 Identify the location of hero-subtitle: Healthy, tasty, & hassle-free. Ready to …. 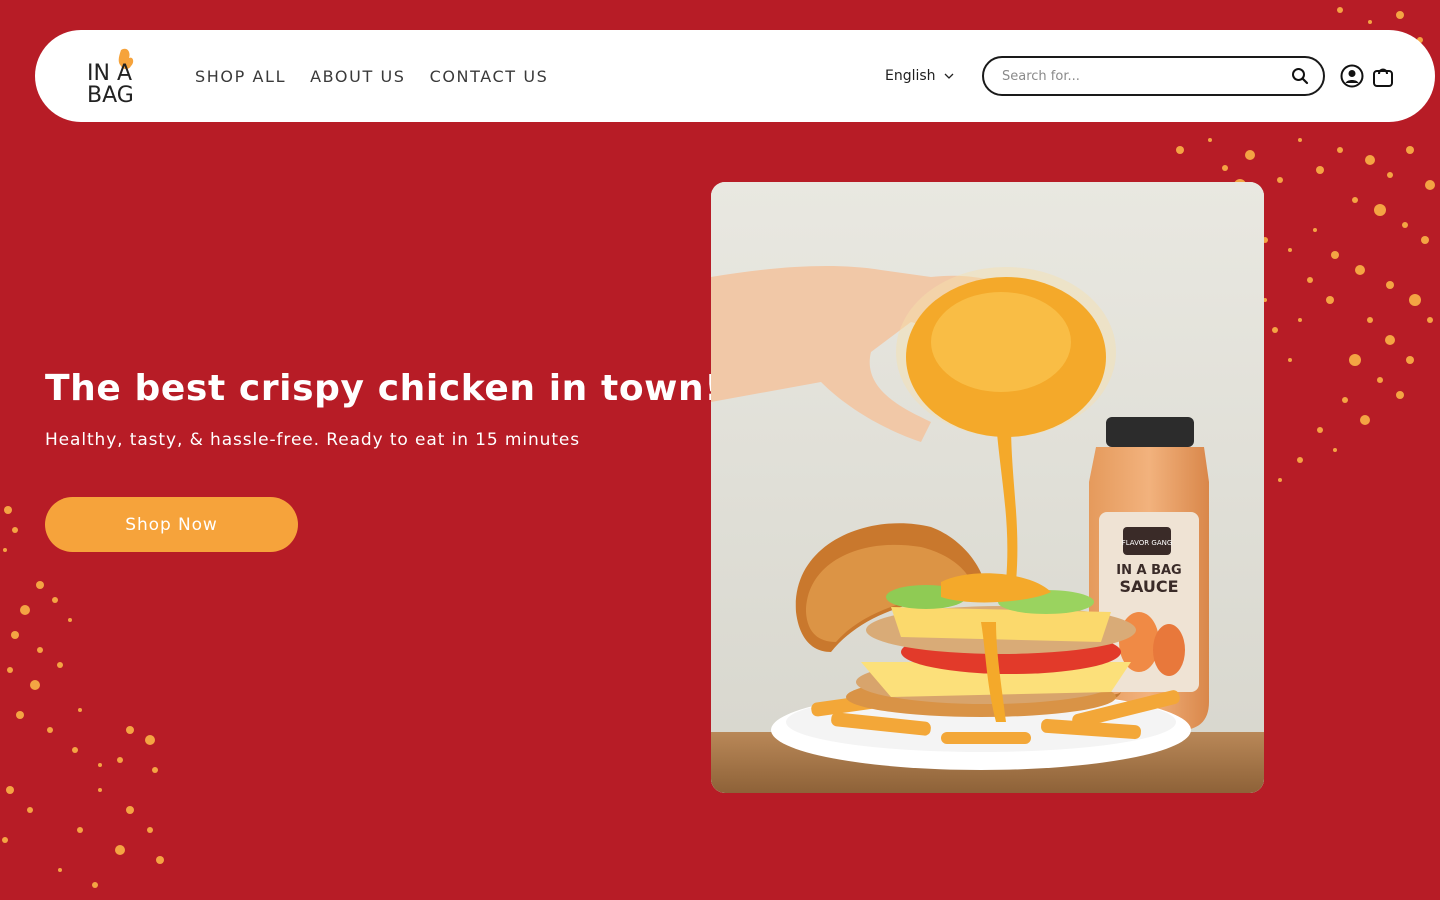
(313, 440).